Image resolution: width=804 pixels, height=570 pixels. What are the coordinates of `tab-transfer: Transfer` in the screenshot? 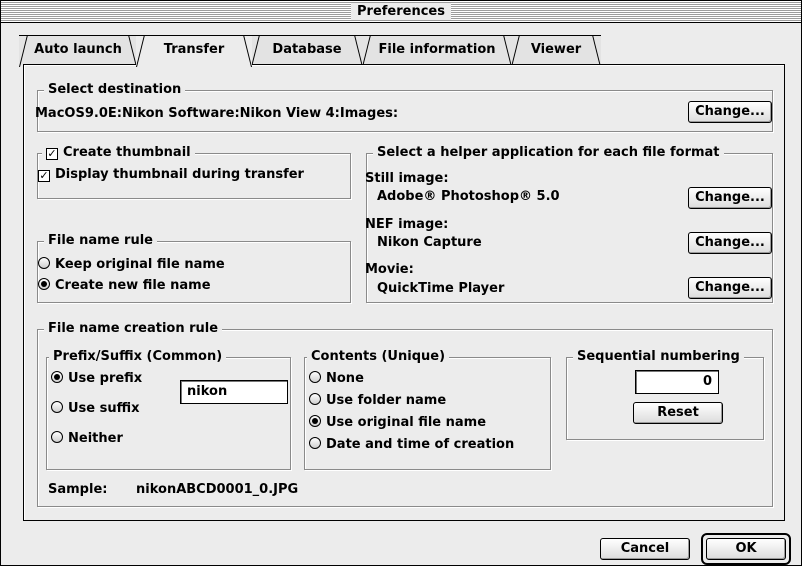 It's located at (194, 51).